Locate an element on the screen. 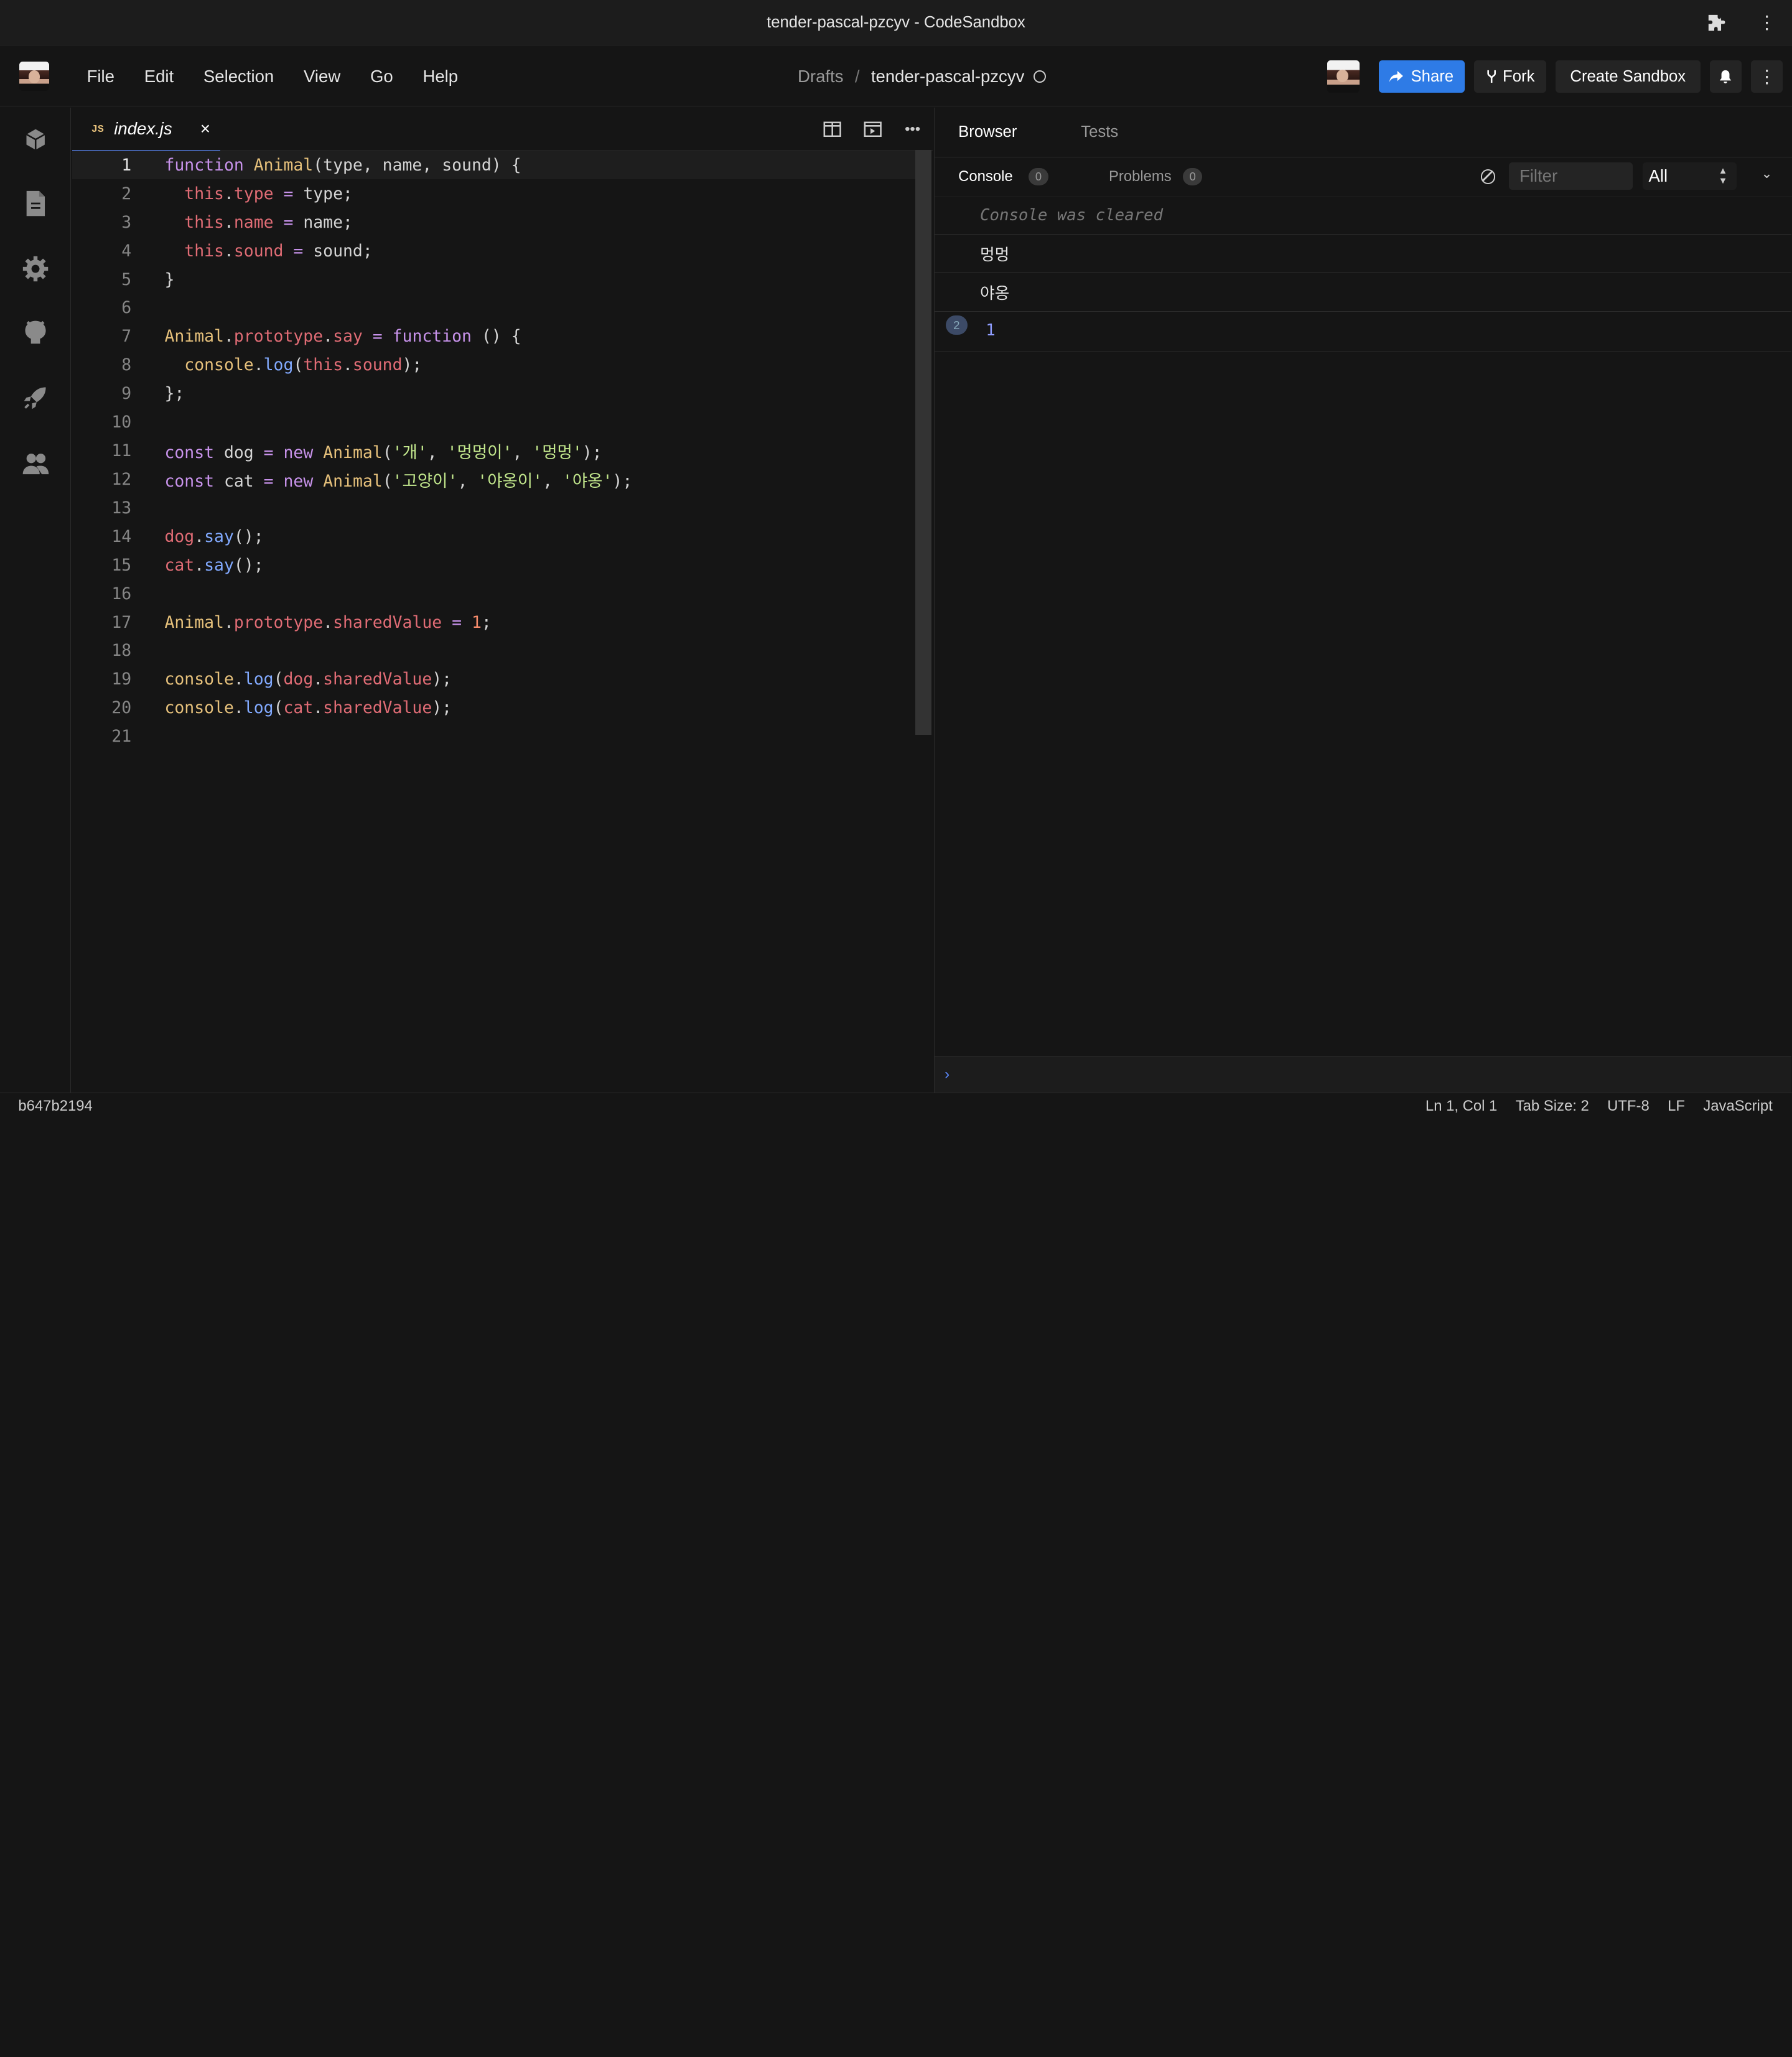 The width and height of the screenshot is (1792, 2057). share-button: Share is located at coordinates (1422, 76).